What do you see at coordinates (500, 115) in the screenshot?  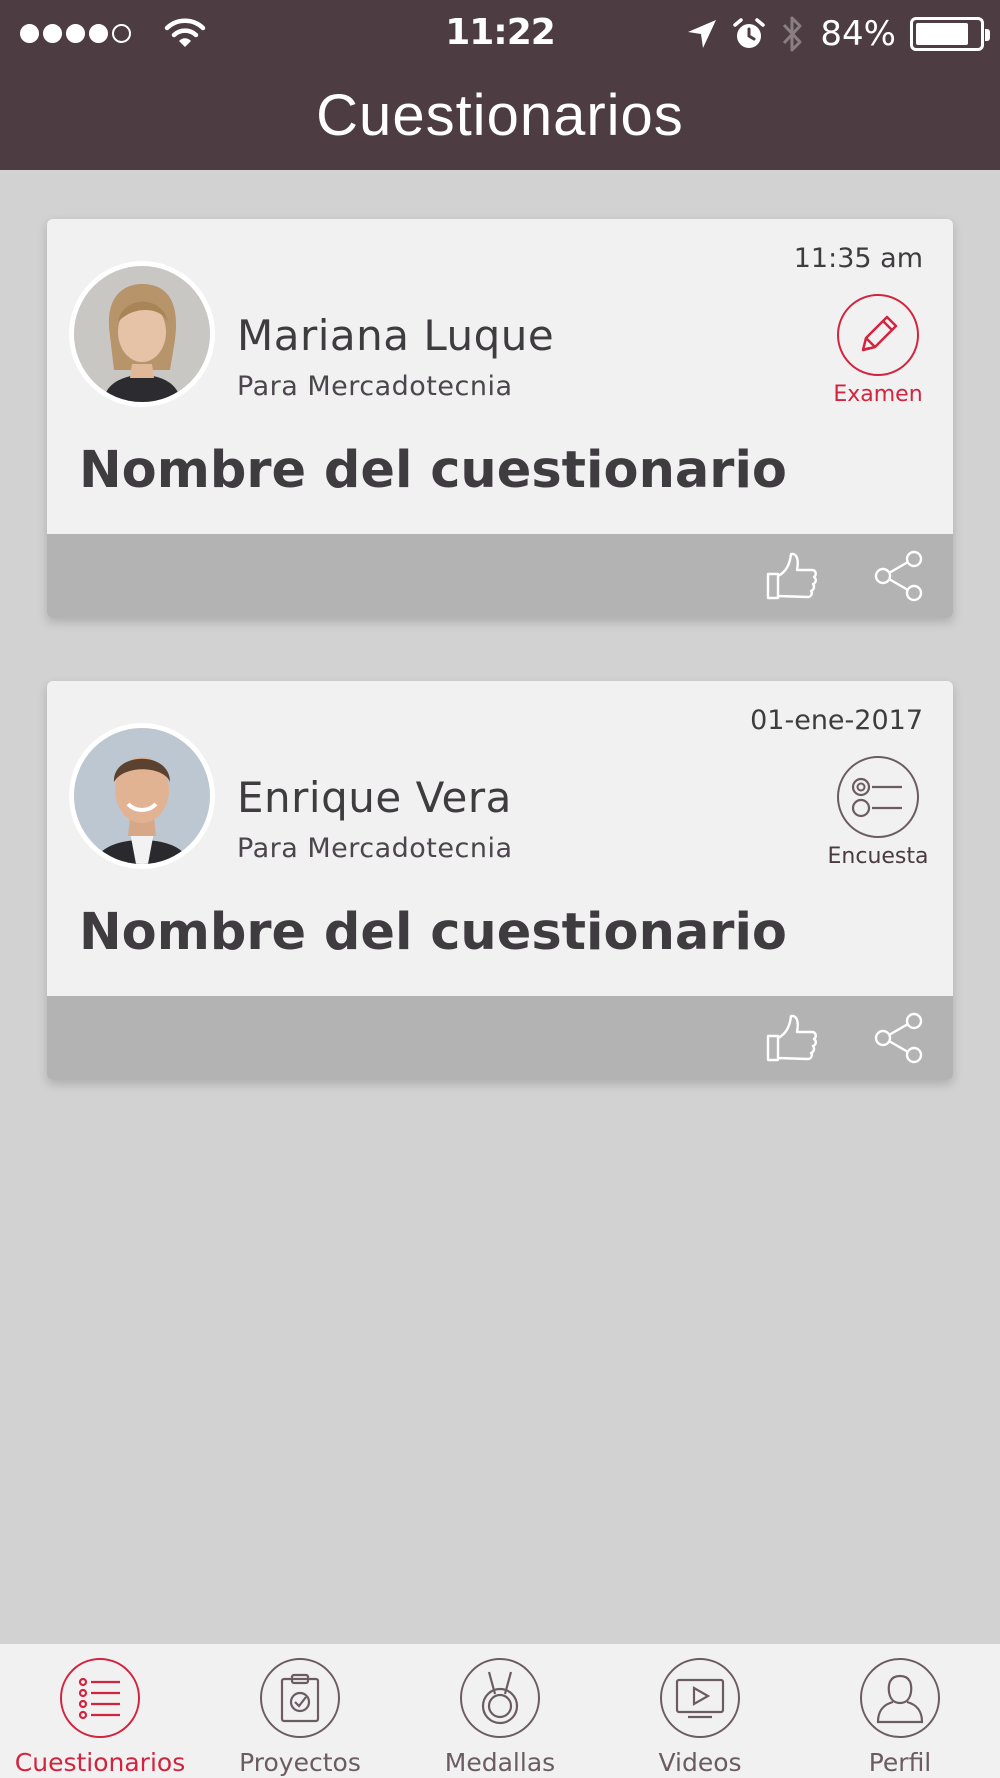 I see `page-title: Cuestionarios` at bounding box center [500, 115].